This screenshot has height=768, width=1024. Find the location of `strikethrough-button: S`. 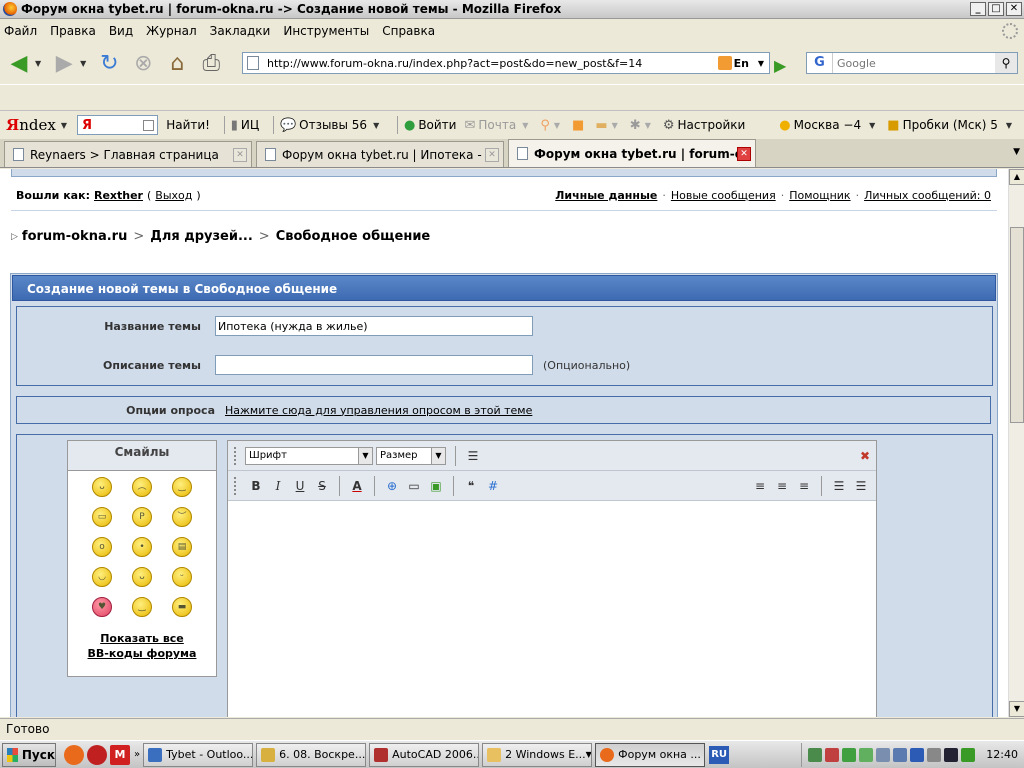

strikethrough-button: S is located at coordinates (322, 486).